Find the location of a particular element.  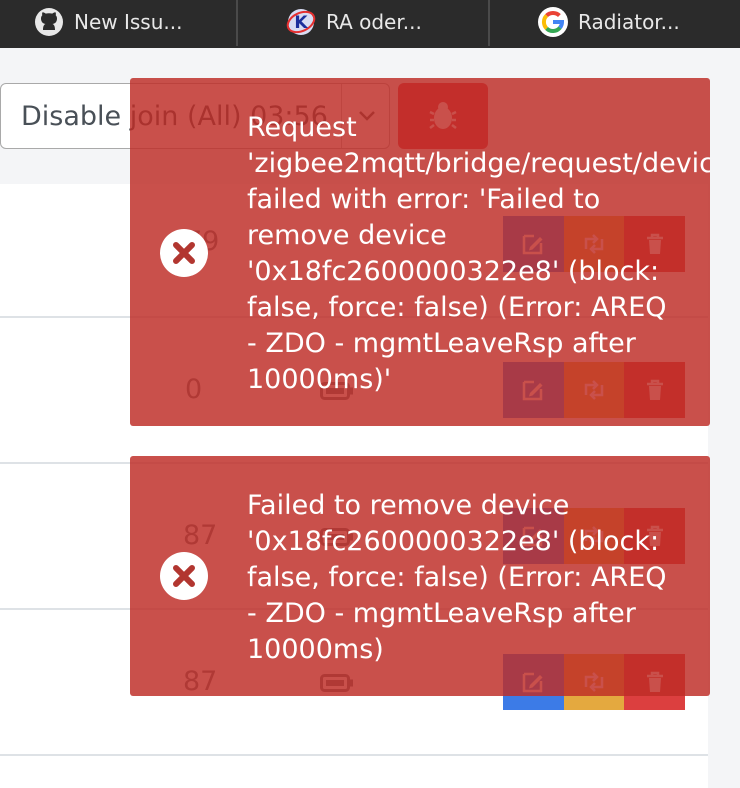

page-scroll-gutter is located at coordinates (724, 418).